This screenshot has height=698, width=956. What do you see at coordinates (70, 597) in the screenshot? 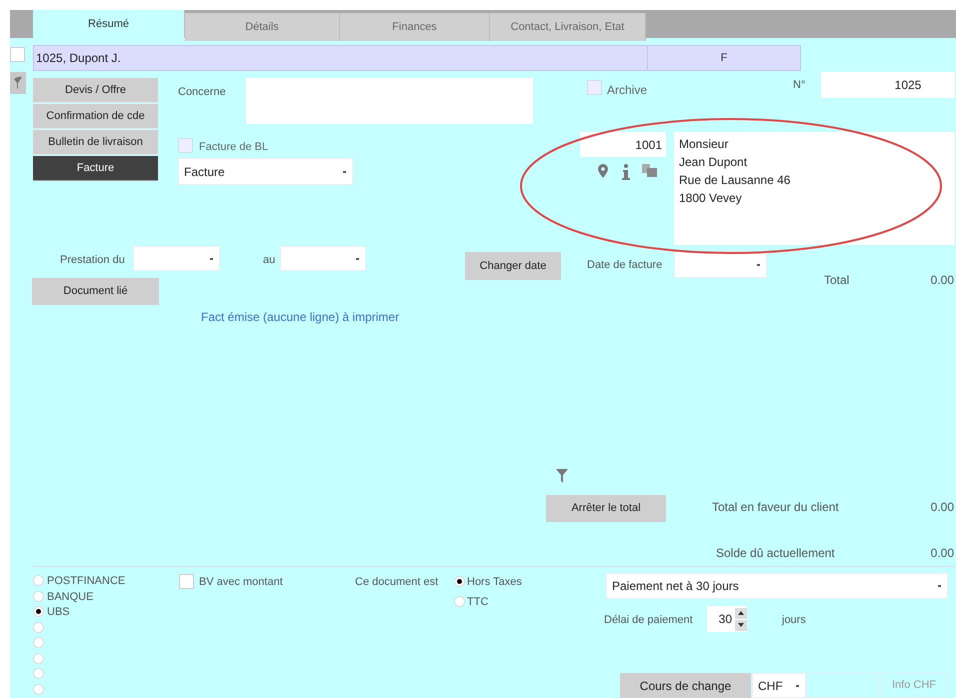
I see `bank-label: BANQUE` at bounding box center [70, 597].